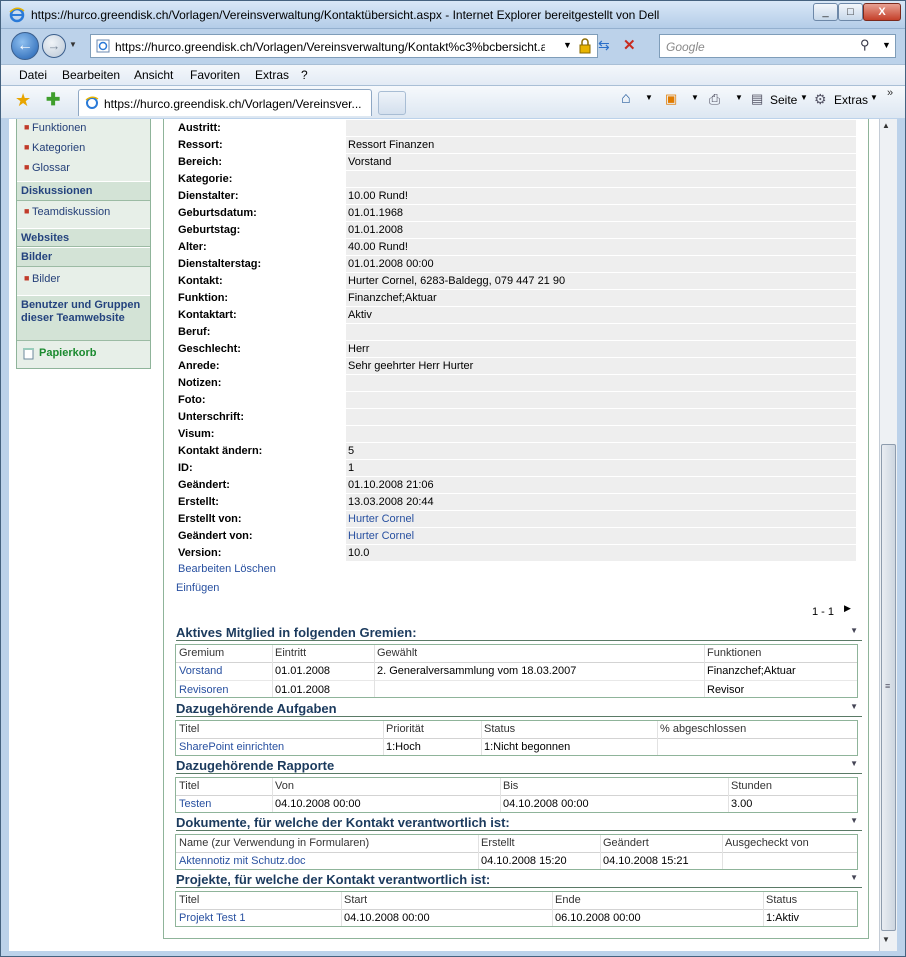 This screenshot has width=906, height=957. Describe the element at coordinates (207, 315) in the screenshot. I see `field-label: Kontaktart:` at that location.